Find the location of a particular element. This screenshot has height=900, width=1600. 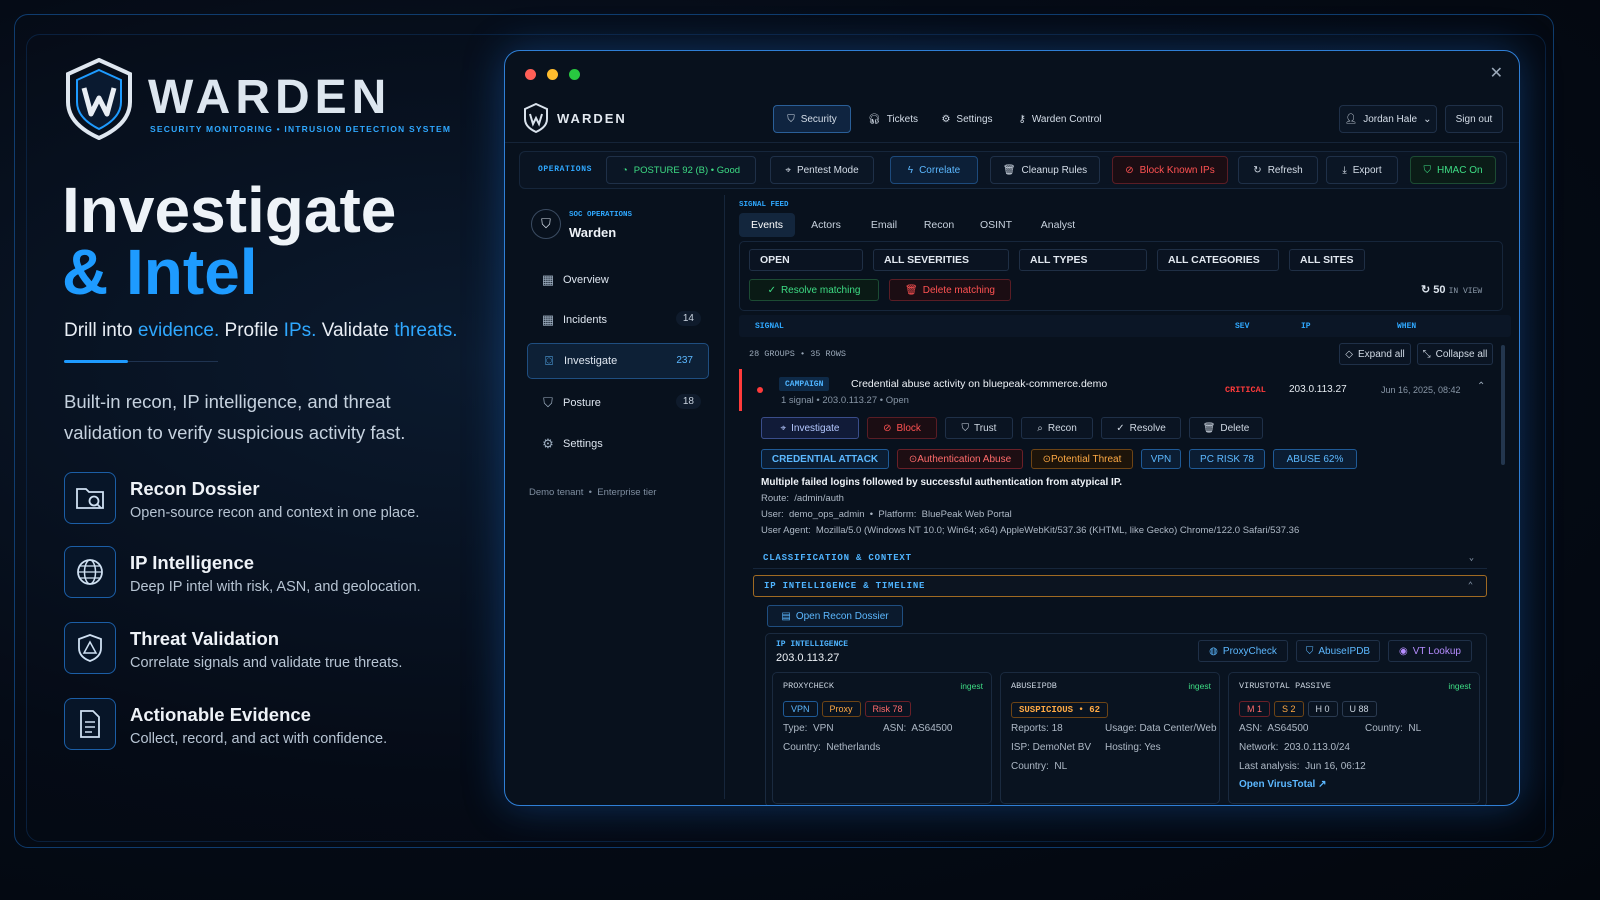

abuseipdb-usage: Usage: Data Center/Web is located at coordinates (1161, 728).